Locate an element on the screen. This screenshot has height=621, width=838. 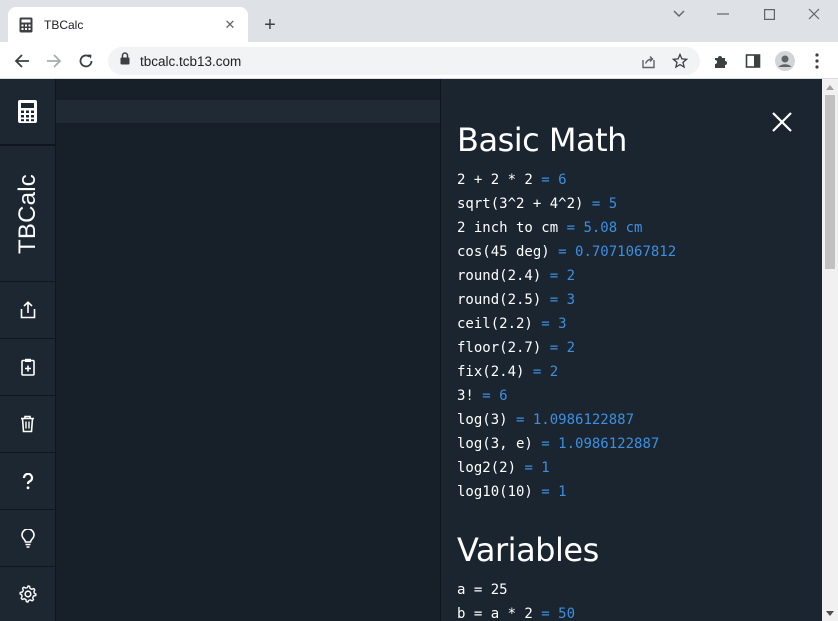
example-expression: sqrt(3^2 + 4^2) is located at coordinates (520, 204).